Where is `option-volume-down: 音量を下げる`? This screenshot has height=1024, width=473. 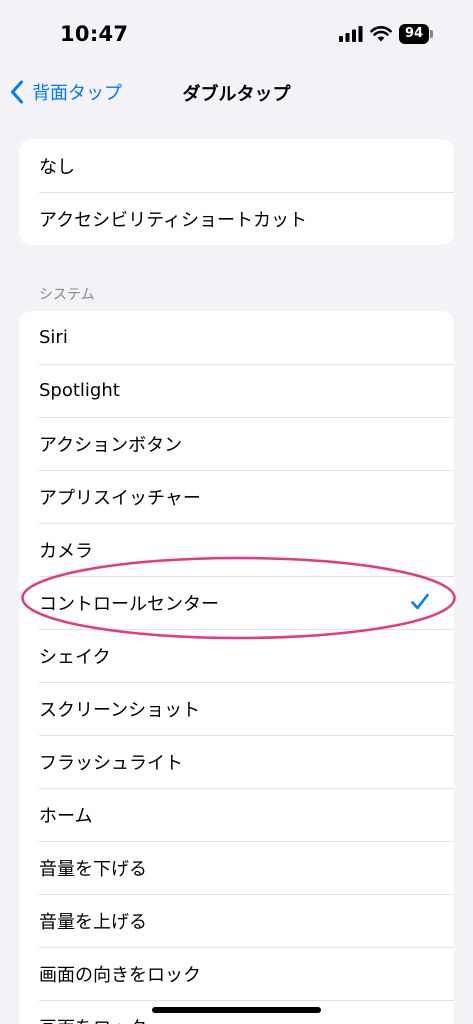 option-volume-down: 音量を下げる is located at coordinates (236, 867).